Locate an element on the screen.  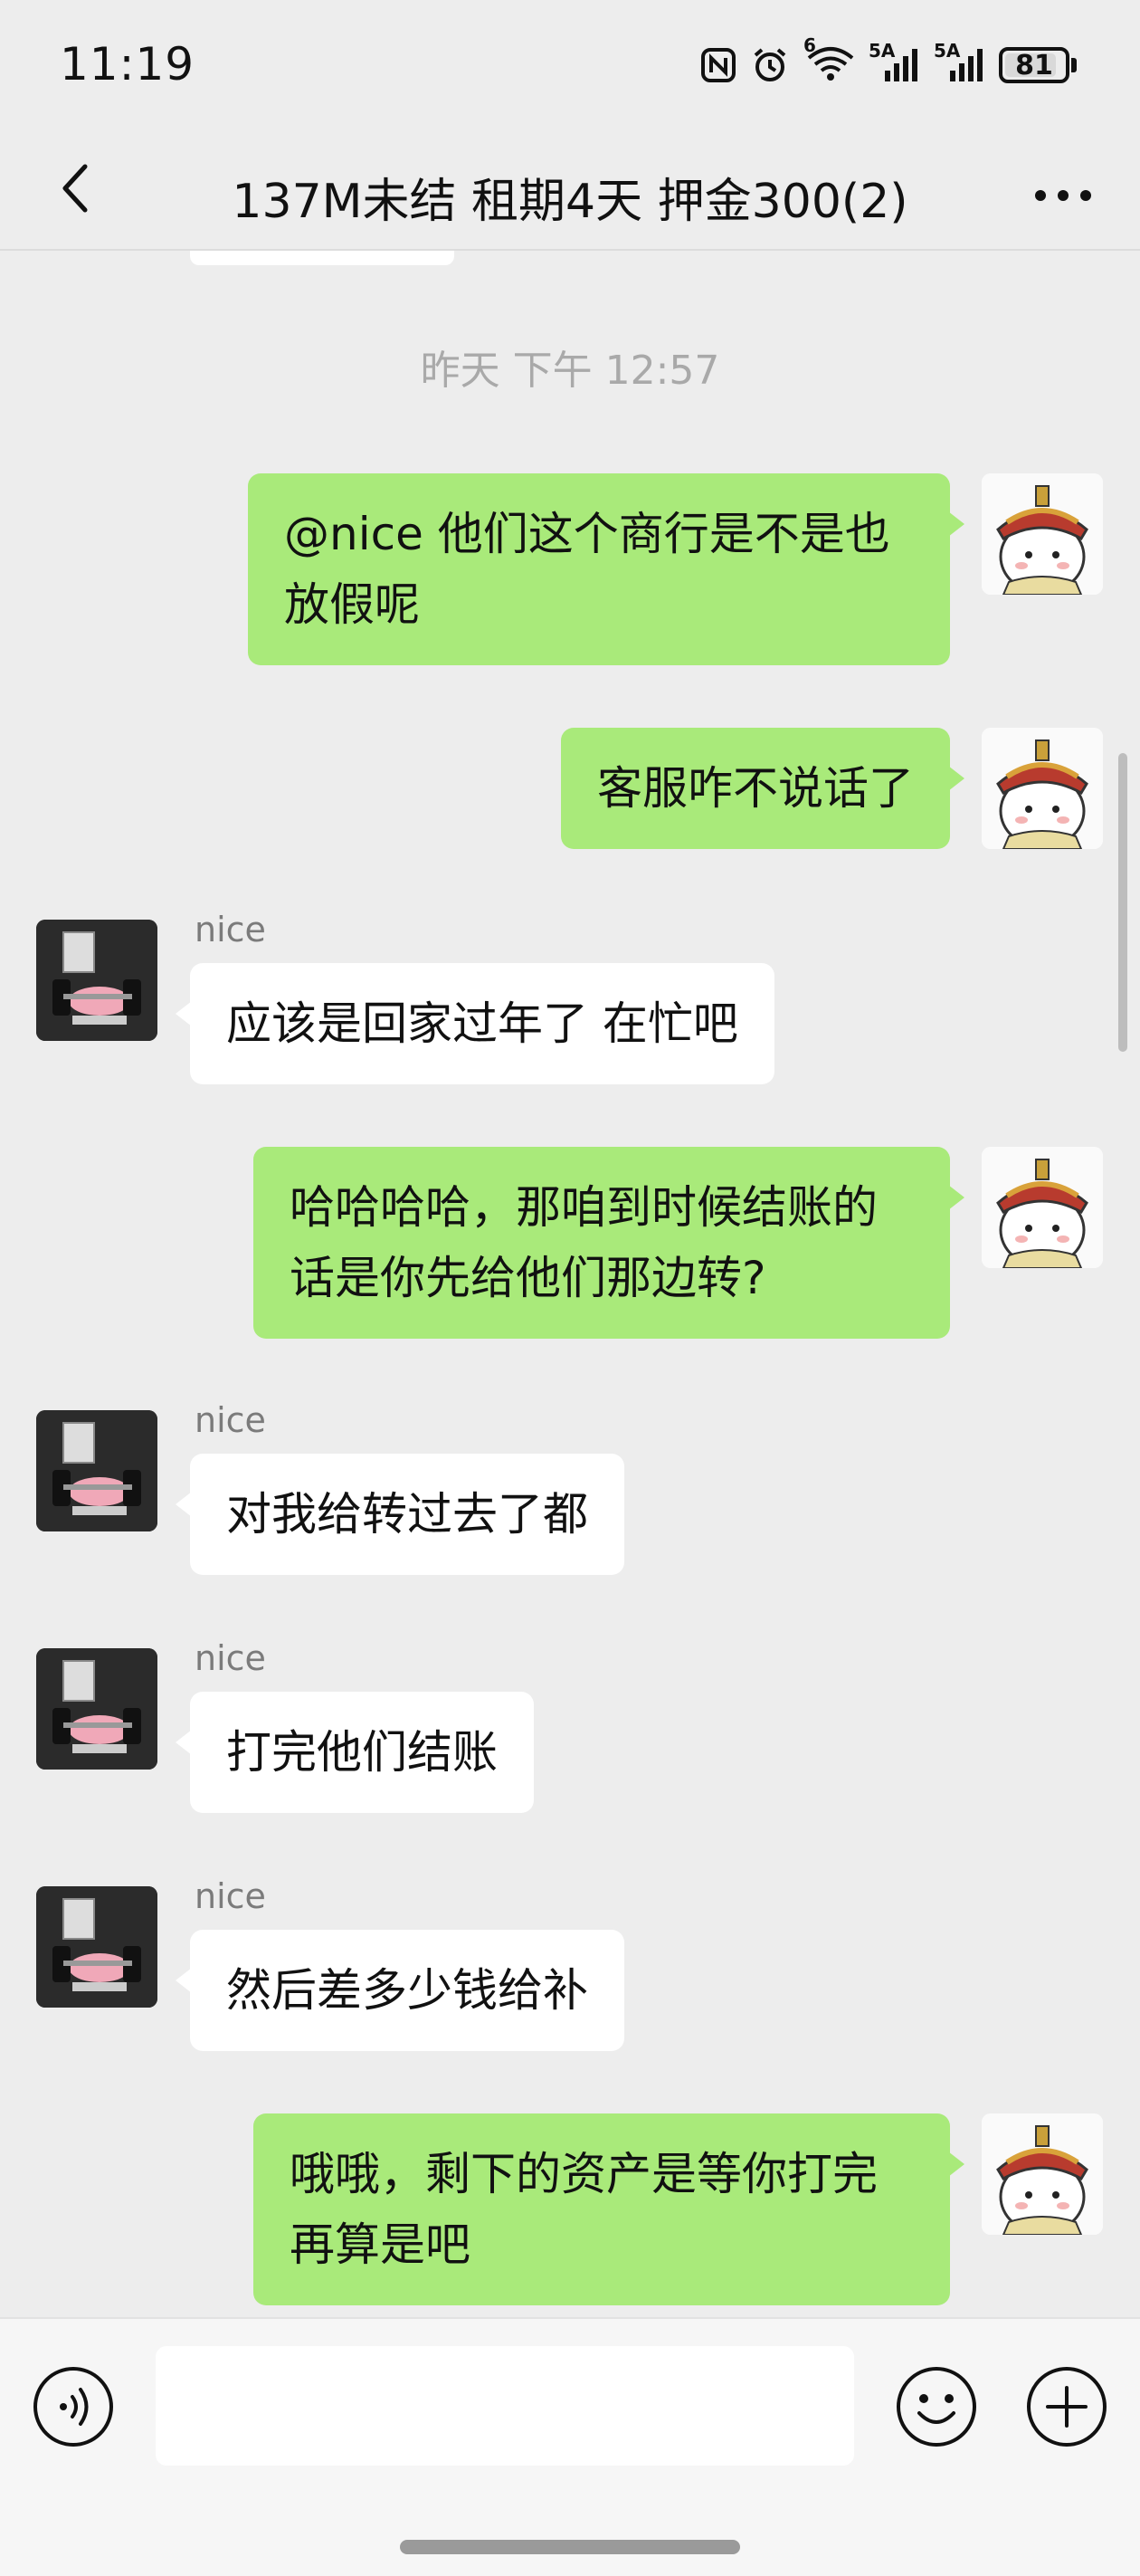
status-bar: 11:19 6 5A 5A 81 is located at coordinates (570, 68).